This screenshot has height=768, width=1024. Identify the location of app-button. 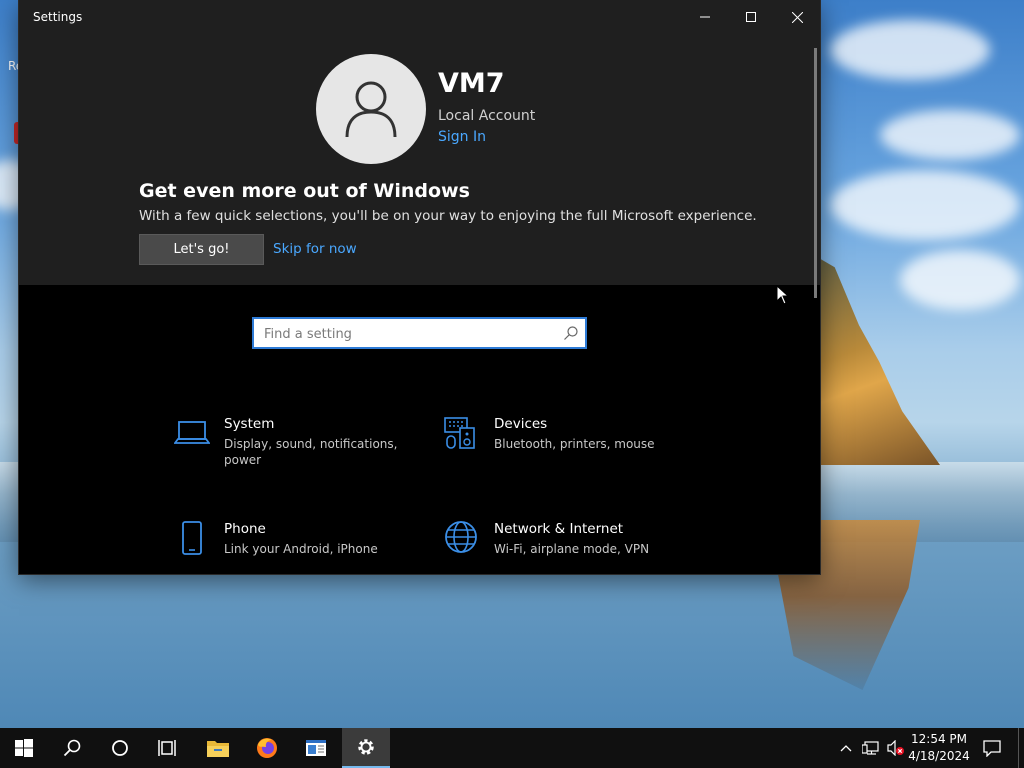
(316, 748).